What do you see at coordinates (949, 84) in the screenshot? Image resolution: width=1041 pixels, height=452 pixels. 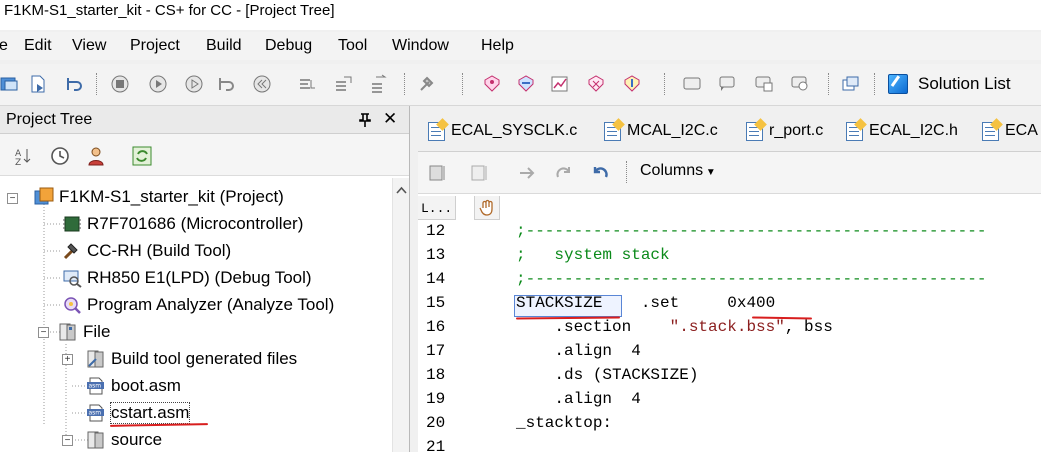 I see `solution-list-button: Solution List` at bounding box center [949, 84].